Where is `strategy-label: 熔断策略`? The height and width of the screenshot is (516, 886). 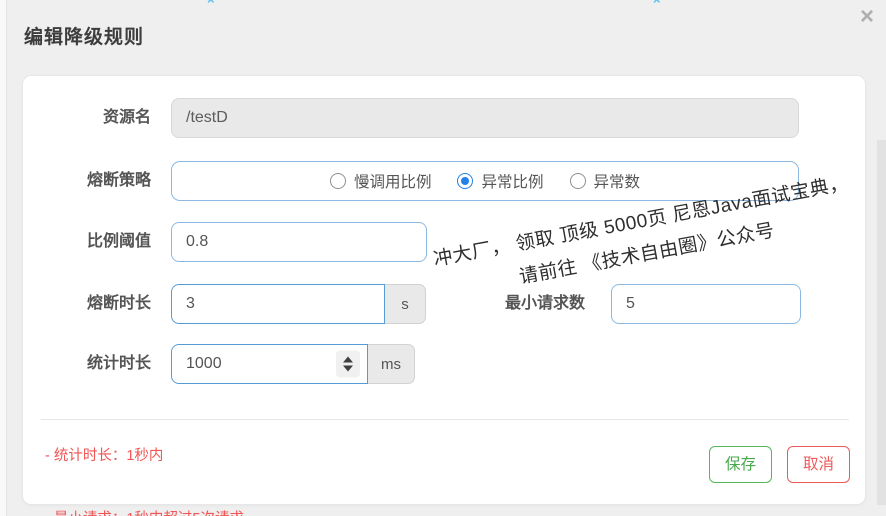 strategy-label: 熔断策略 is located at coordinates (118, 180).